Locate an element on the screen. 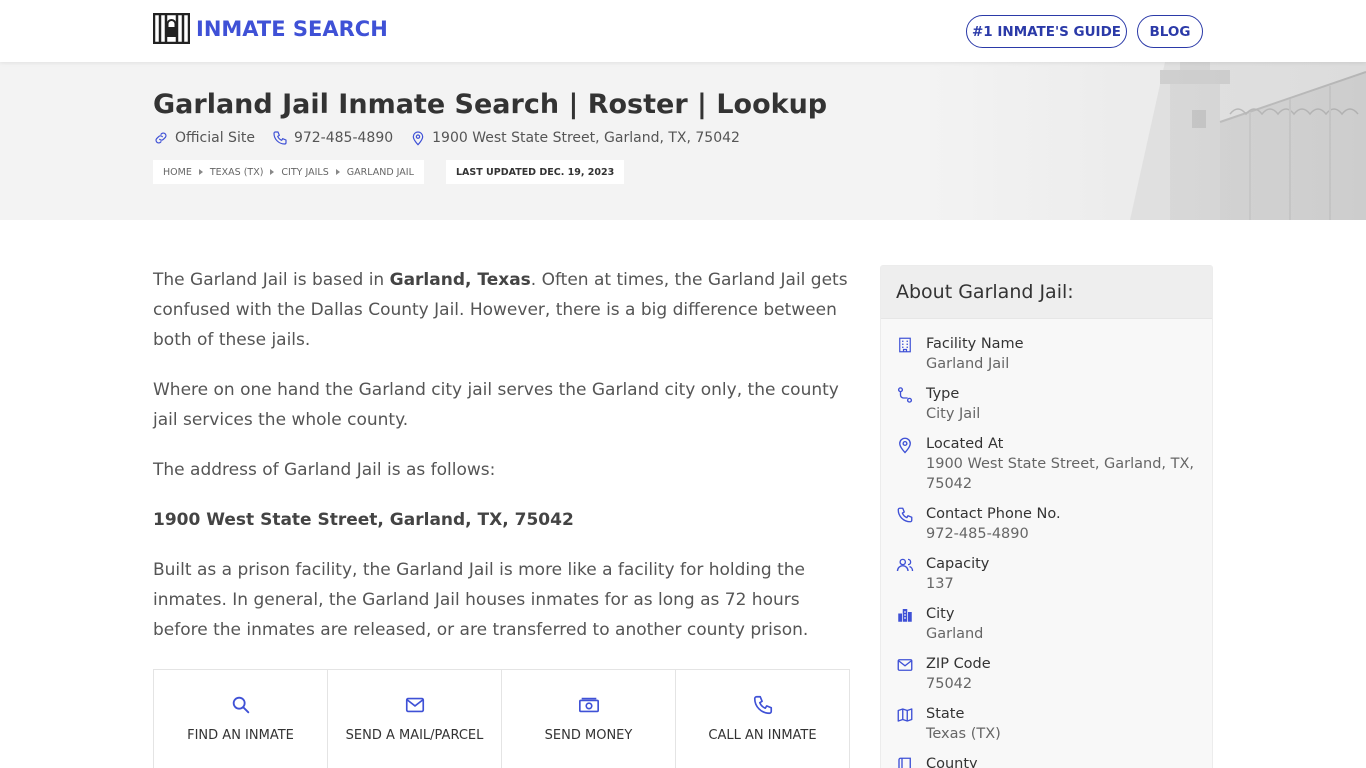  breadcrumb: HOME TEXAS (TX) CITY JAILS GARLAND JAIL is located at coordinates (288, 172).